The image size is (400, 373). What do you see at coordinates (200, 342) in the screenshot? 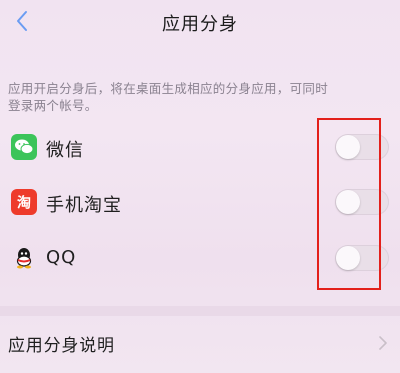
I see `clone-explanation-item: 应用分身说明` at bounding box center [200, 342].